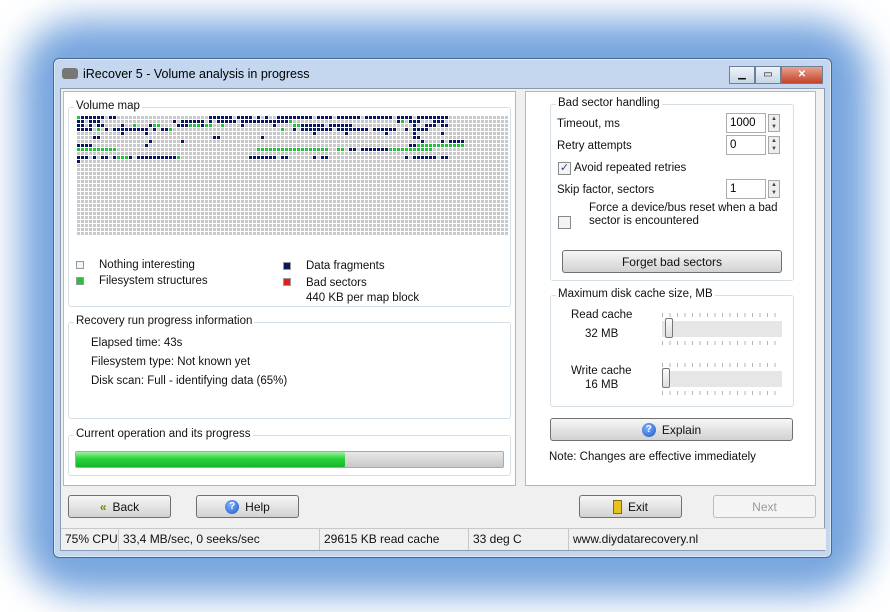 Image resolution: width=890 pixels, height=612 pixels. What do you see at coordinates (742, 75) in the screenshot?
I see `minimize-button: ▁` at bounding box center [742, 75].